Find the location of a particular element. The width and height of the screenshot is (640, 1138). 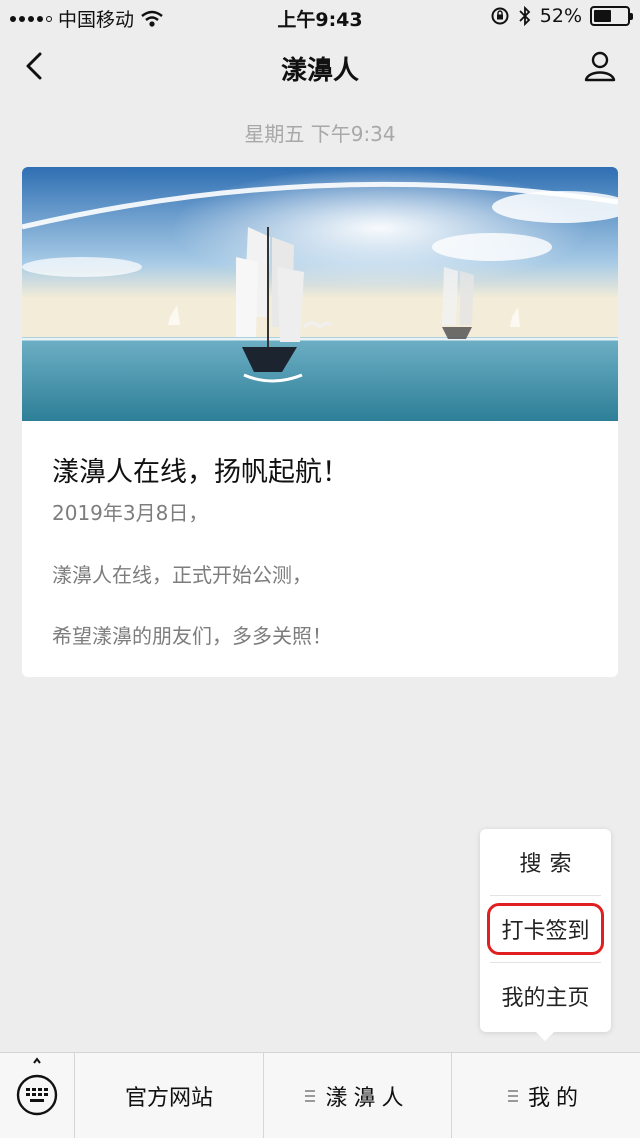

bluetooth-icon is located at coordinates (525, 16).